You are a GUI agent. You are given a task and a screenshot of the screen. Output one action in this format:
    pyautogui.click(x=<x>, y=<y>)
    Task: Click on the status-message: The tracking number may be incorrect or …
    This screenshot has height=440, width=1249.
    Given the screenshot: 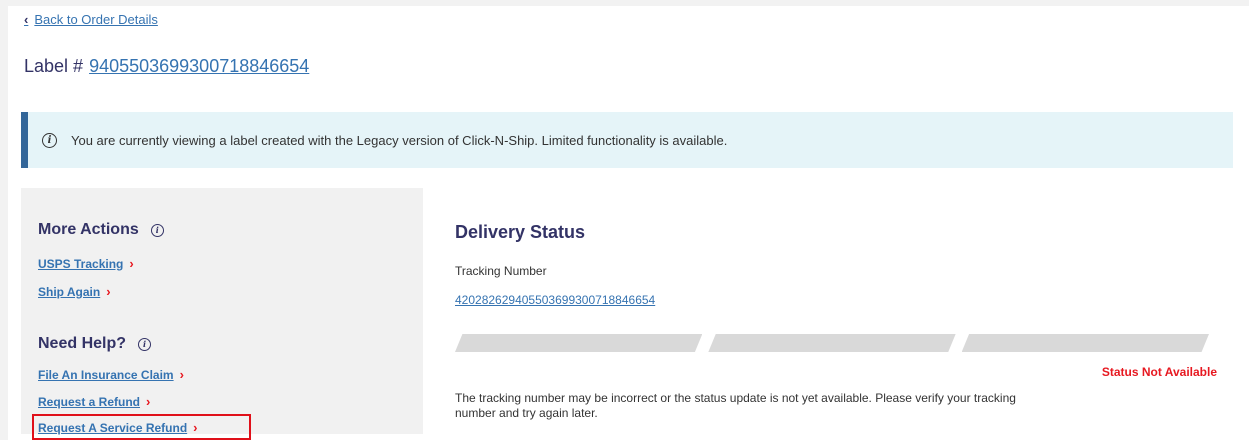 What is the action you would take?
    pyautogui.click(x=735, y=405)
    